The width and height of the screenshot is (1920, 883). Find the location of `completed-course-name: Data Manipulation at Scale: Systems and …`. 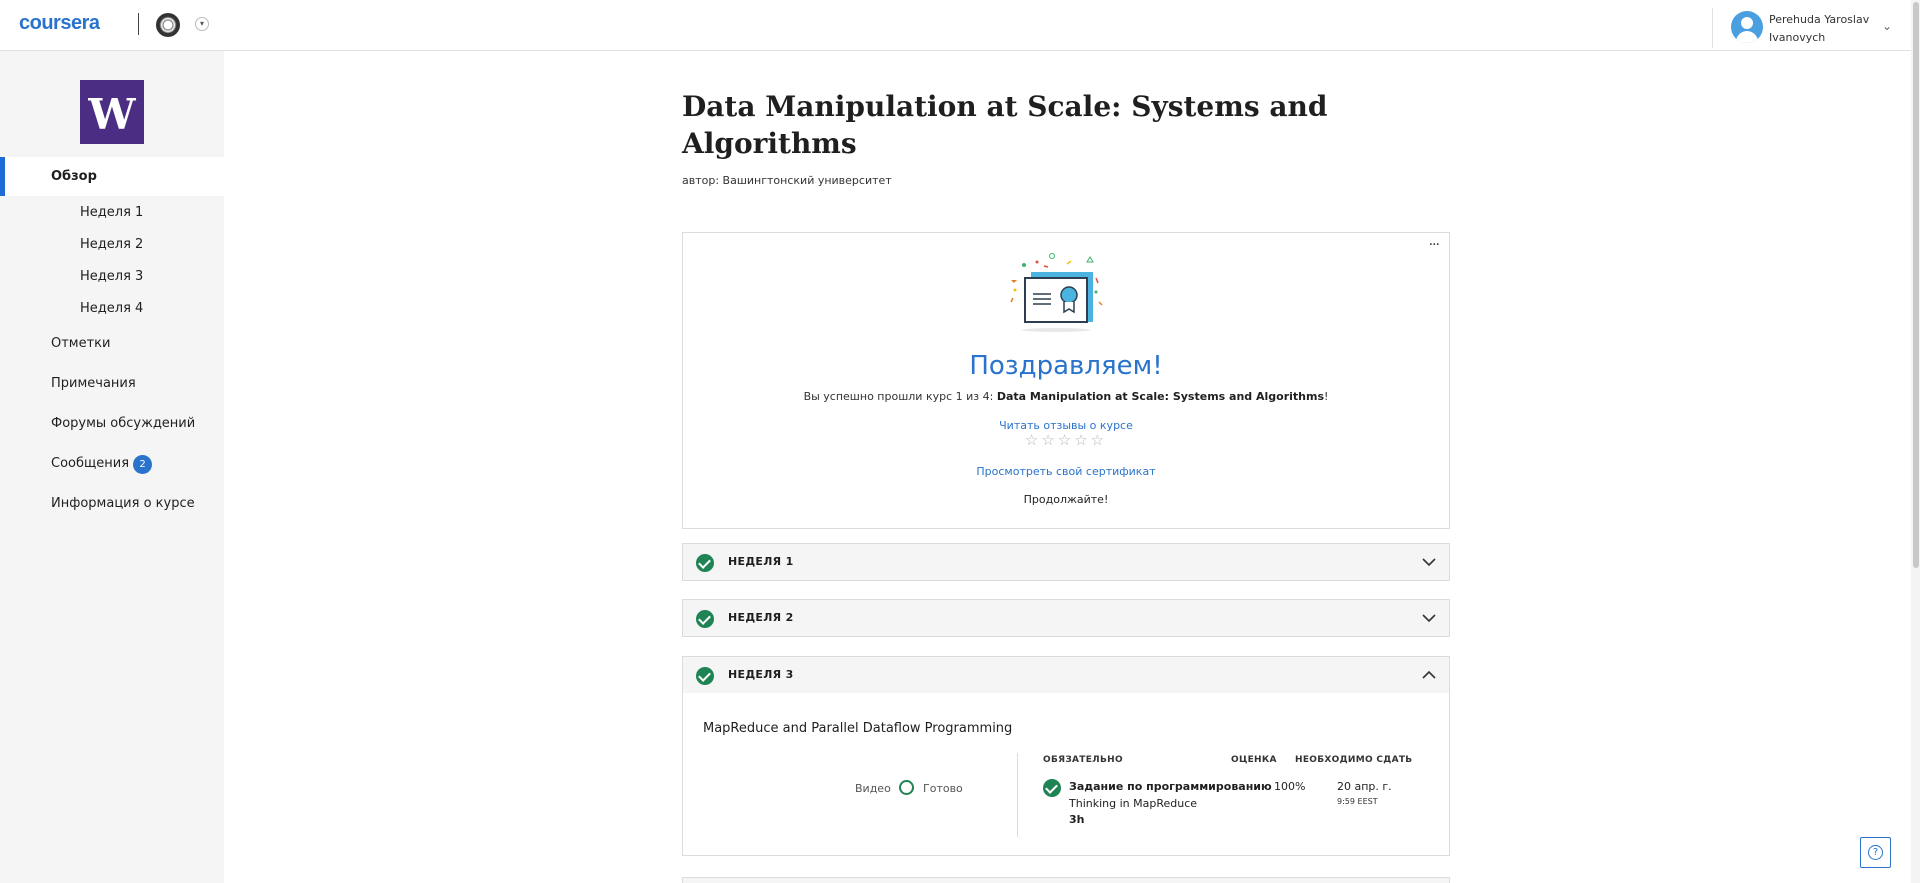

completed-course-name: Data Manipulation at Scale: Systems and … is located at coordinates (1160, 396).